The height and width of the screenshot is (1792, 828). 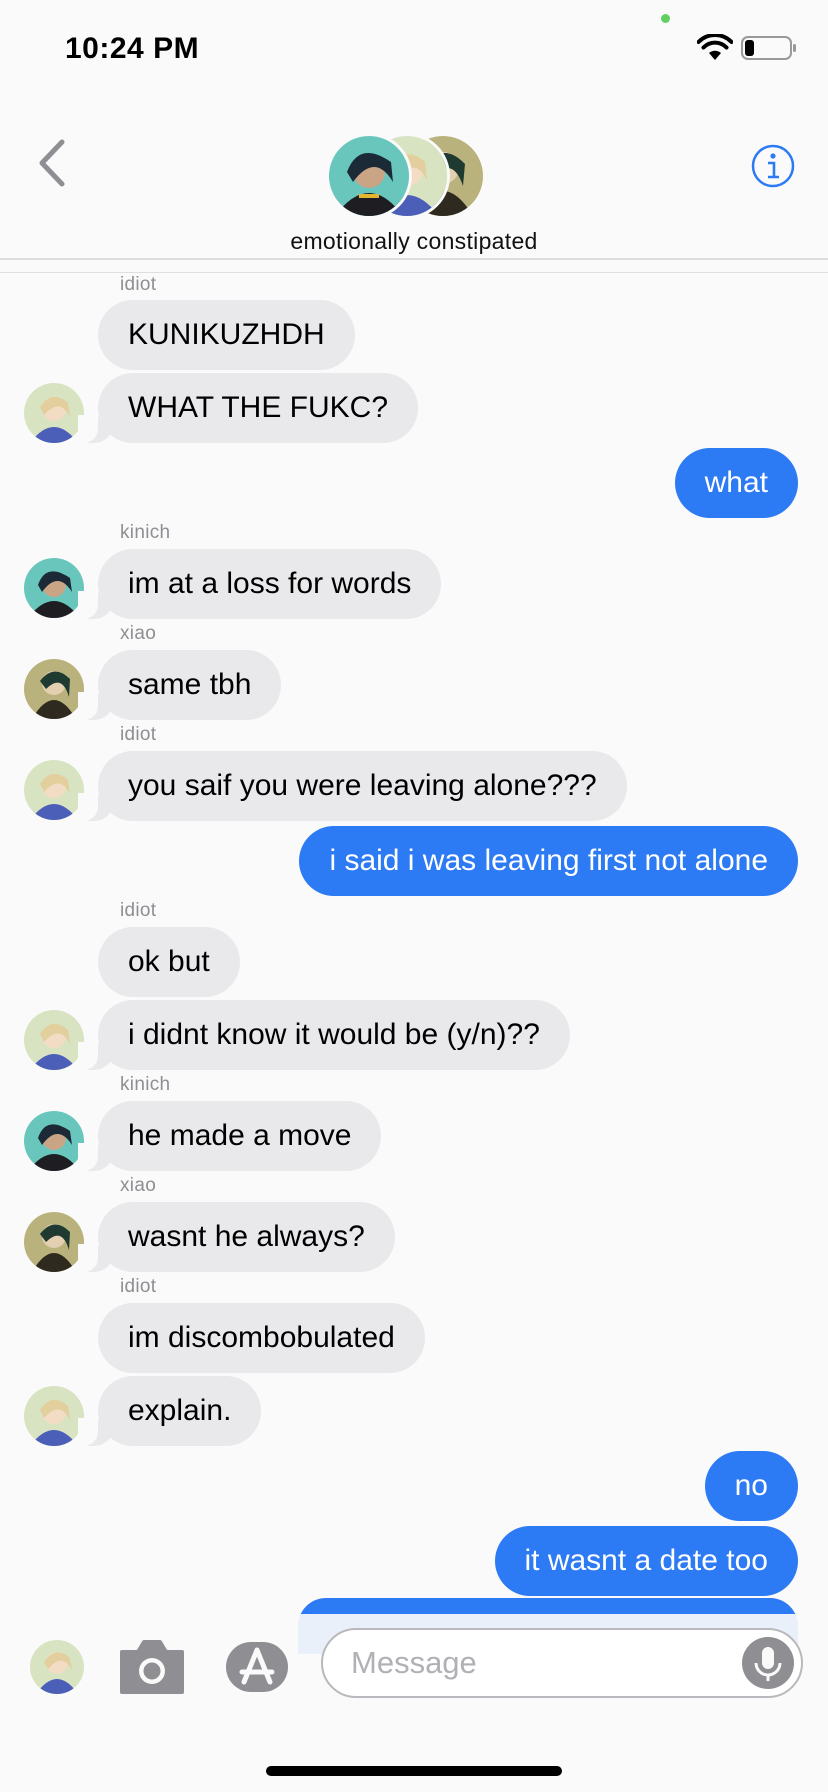 I want to click on info-icon, so click(x=773, y=166).